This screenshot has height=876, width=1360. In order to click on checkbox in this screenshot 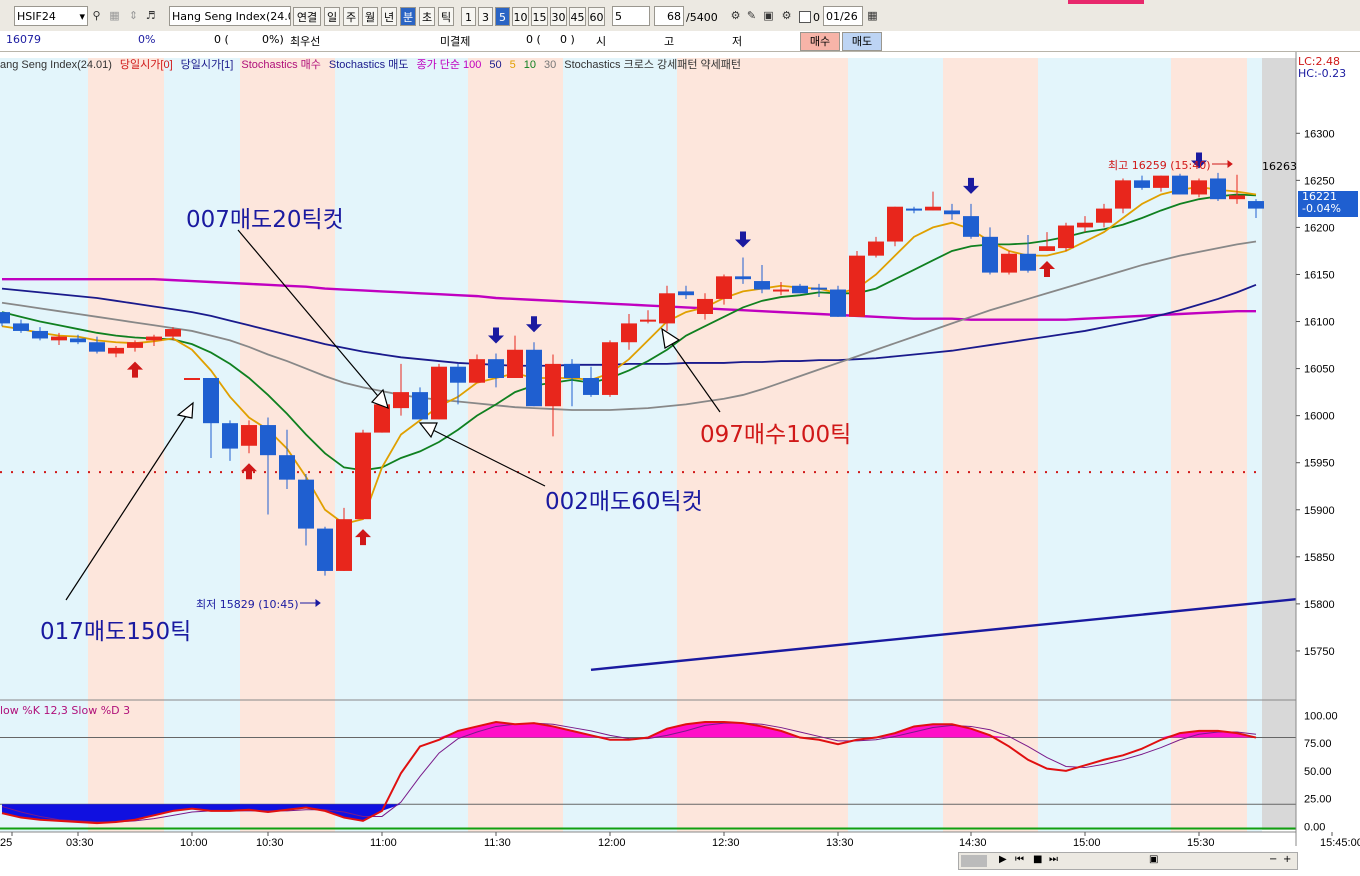, I will do `click(805, 17)`.